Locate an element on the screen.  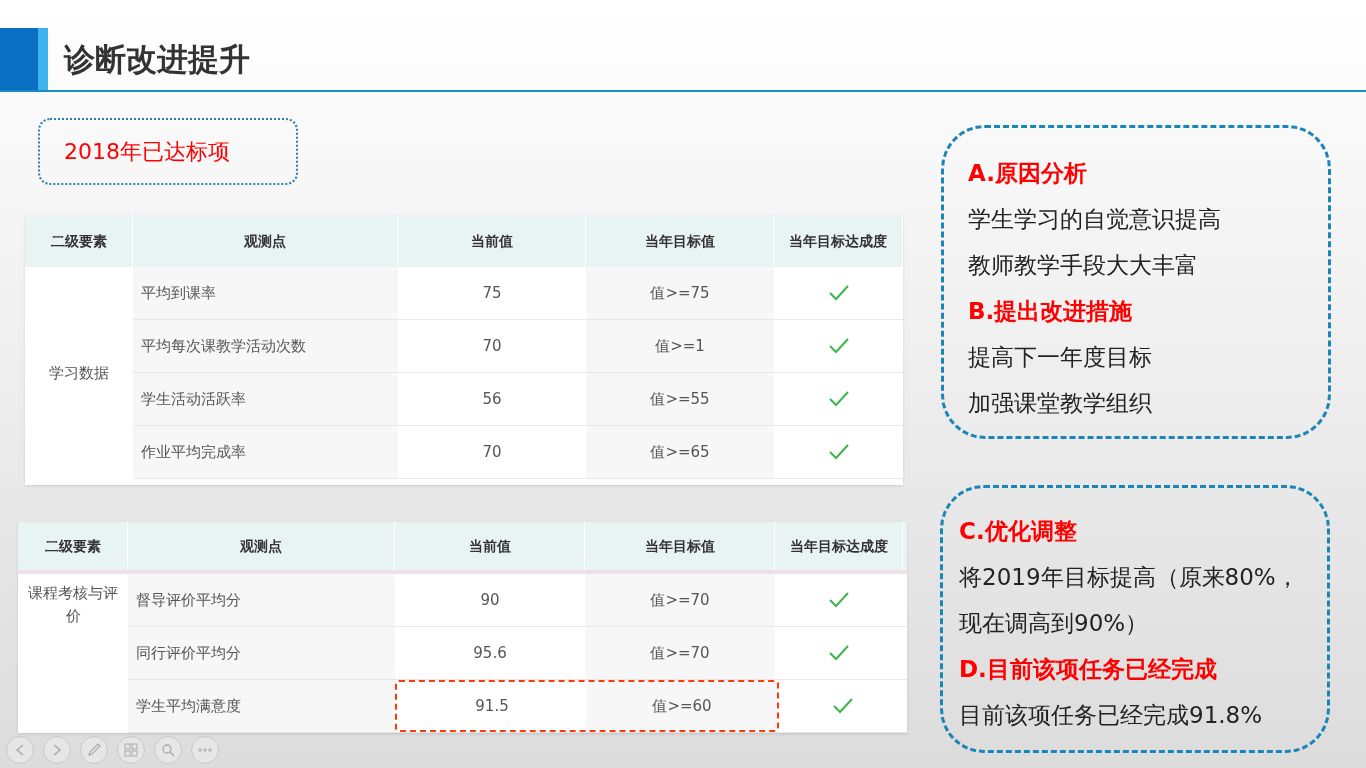
table-cell: 学生平均满意度 is located at coordinates (261, 706).